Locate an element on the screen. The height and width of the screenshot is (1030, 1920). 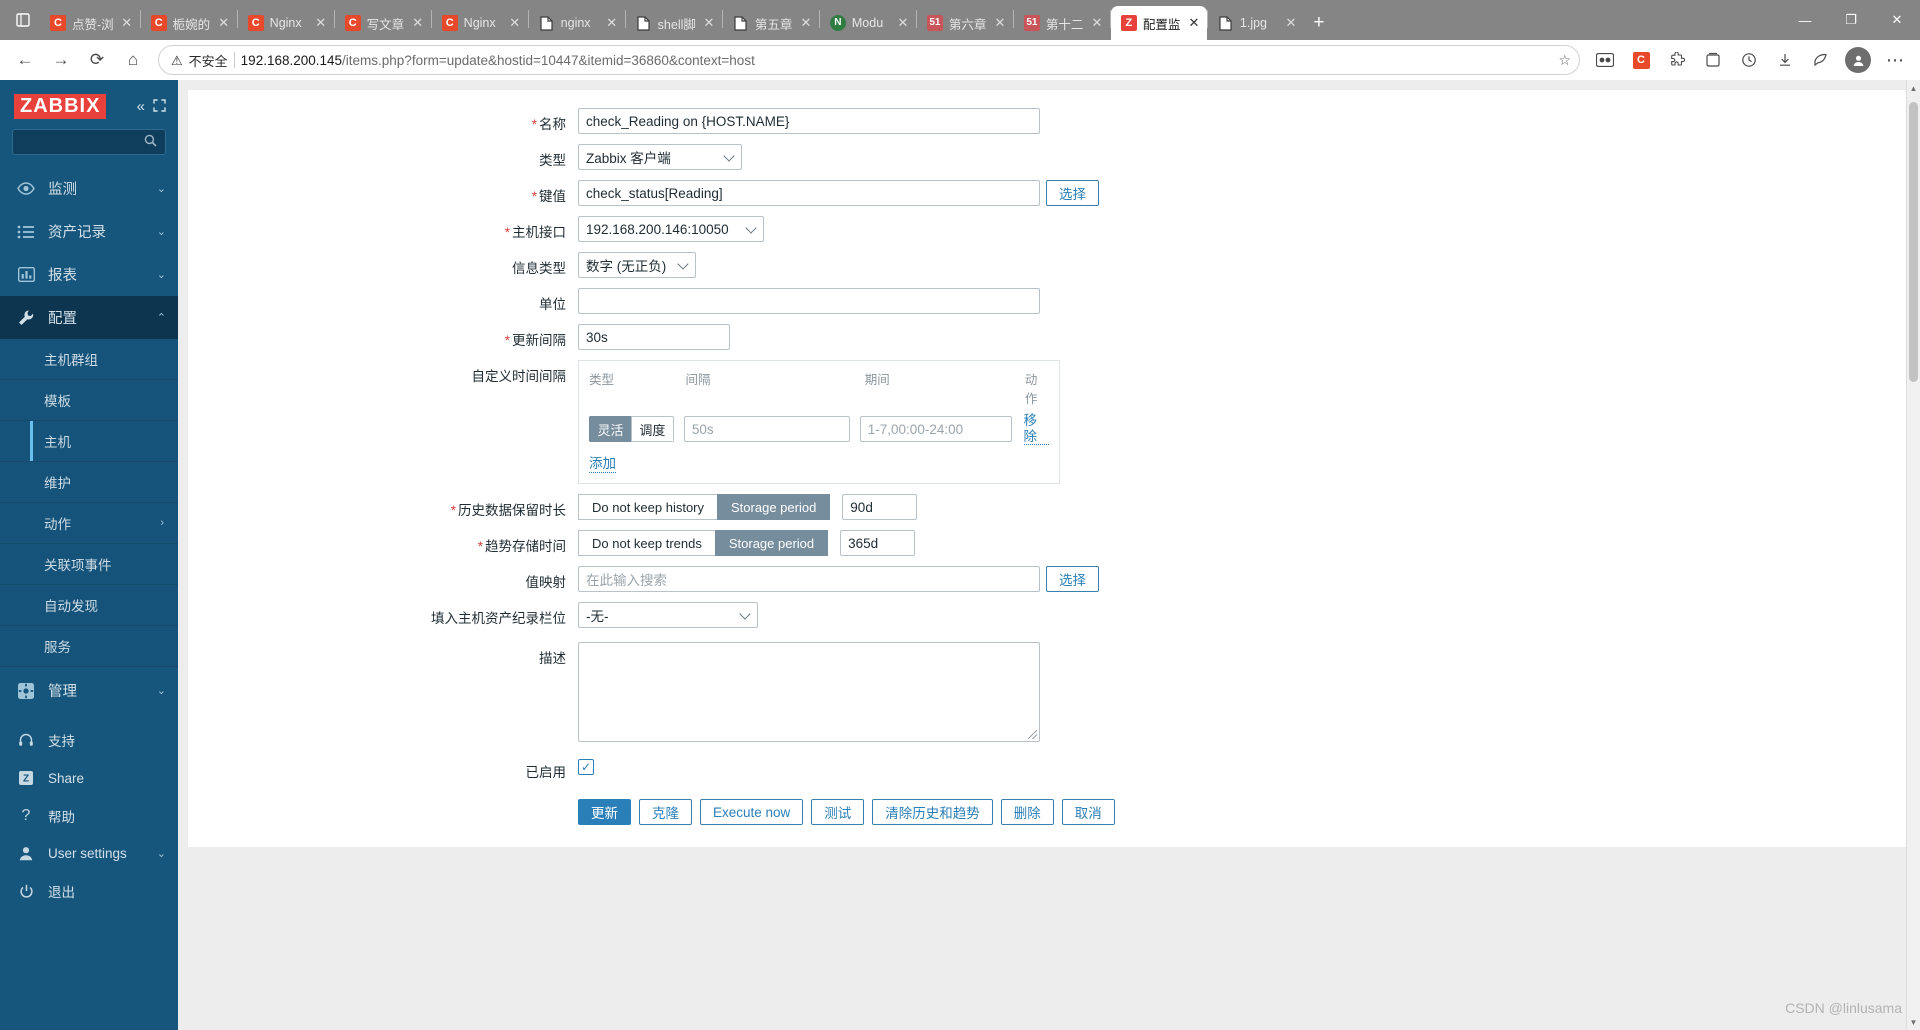
test-button: 测试 is located at coordinates (838, 812).